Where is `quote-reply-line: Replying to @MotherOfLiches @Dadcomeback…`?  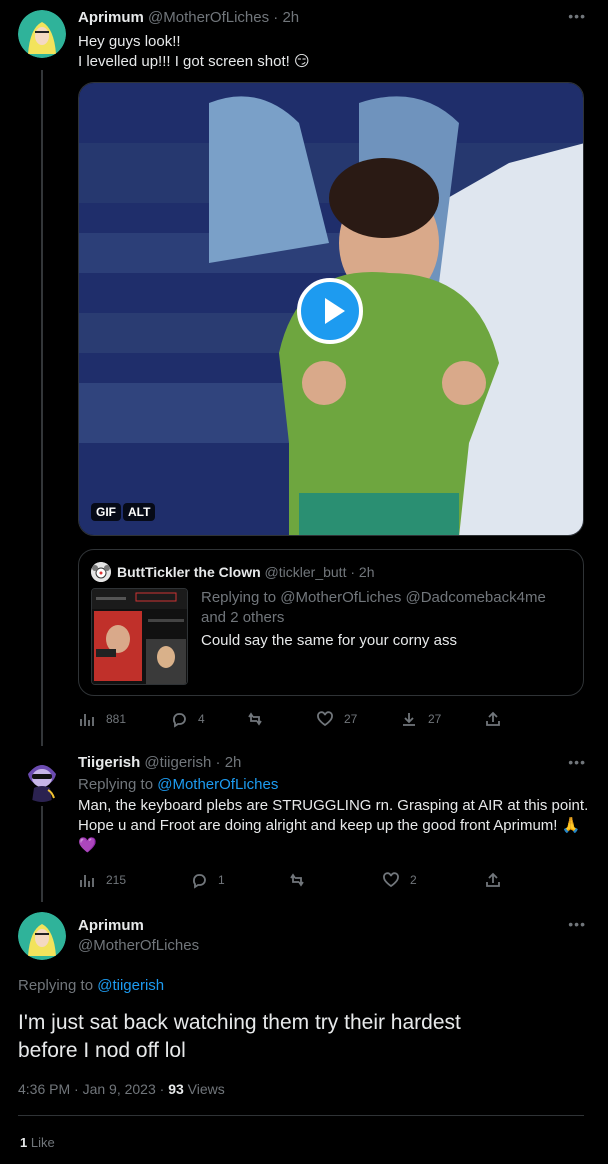
quote-reply-line: Replying to @MotherOfLiches @Dadcomeback… is located at coordinates (373, 598).